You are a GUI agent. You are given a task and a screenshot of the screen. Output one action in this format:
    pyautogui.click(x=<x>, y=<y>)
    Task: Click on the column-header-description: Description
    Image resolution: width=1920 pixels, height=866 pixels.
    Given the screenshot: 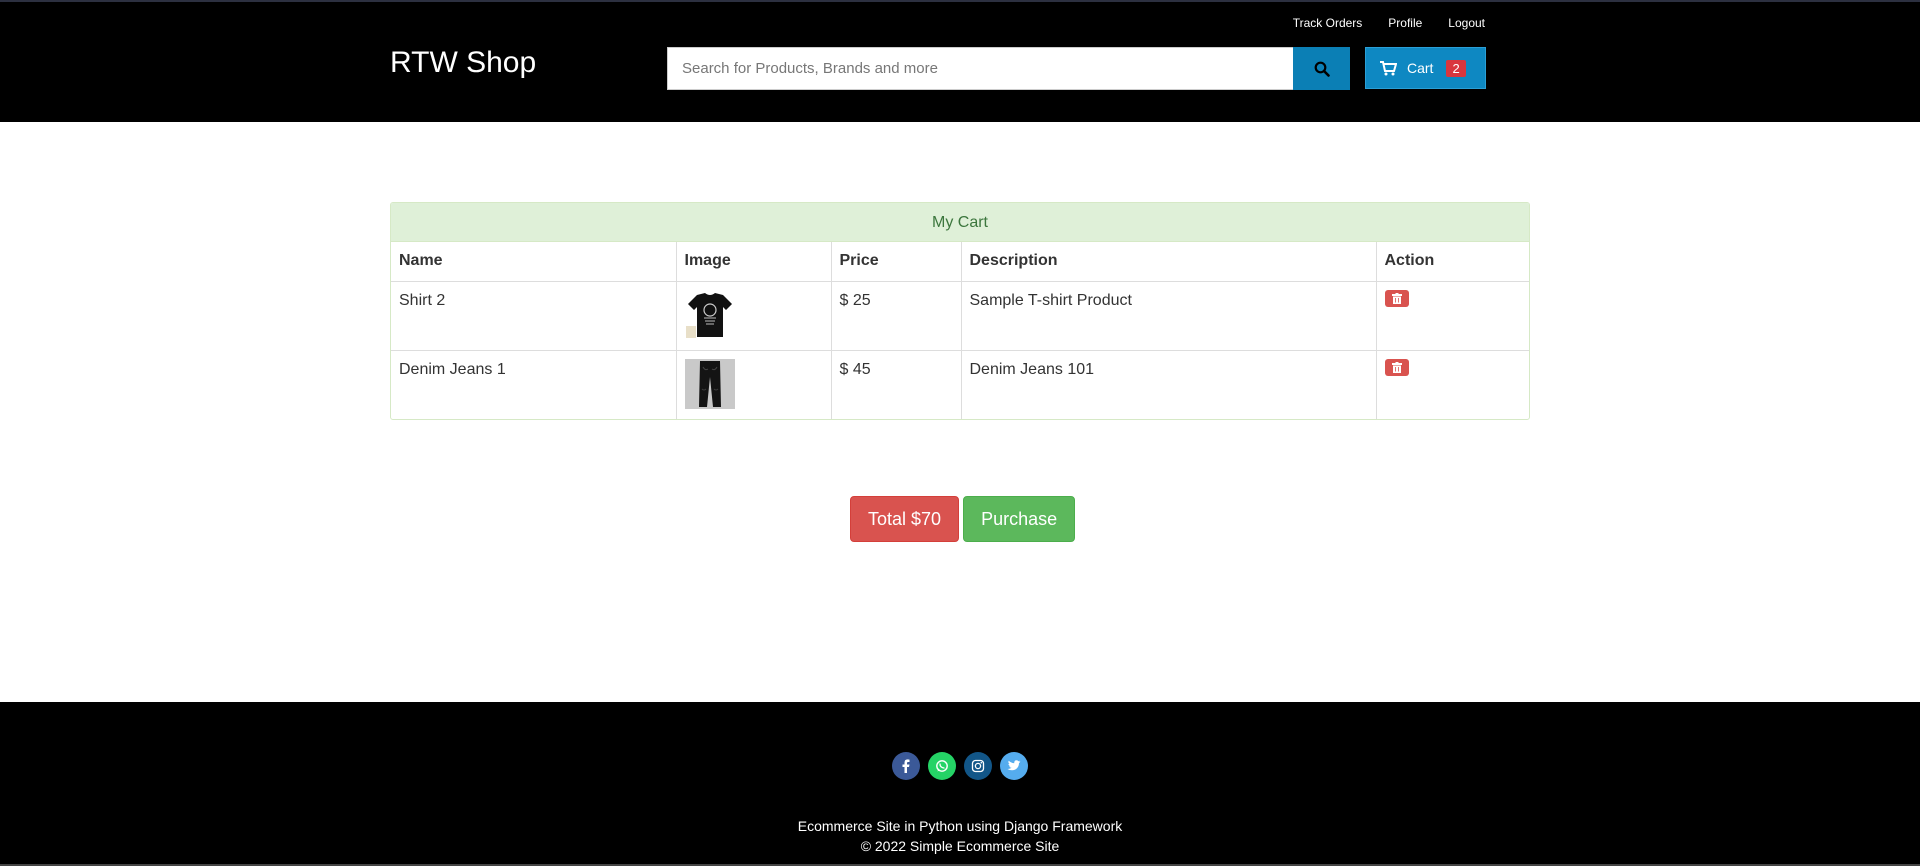 What is the action you would take?
    pyautogui.click(x=1169, y=262)
    